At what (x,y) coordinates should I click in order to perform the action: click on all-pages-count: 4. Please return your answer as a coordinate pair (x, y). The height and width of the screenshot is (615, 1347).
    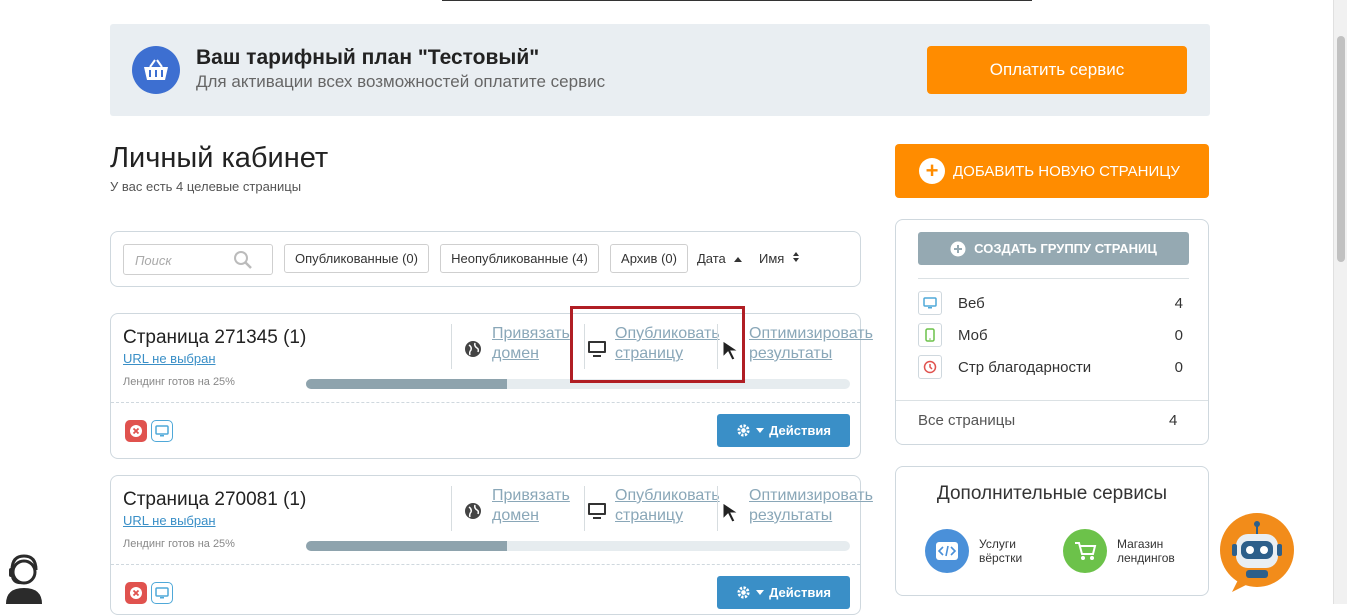
    Looking at the image, I should click on (1173, 420).